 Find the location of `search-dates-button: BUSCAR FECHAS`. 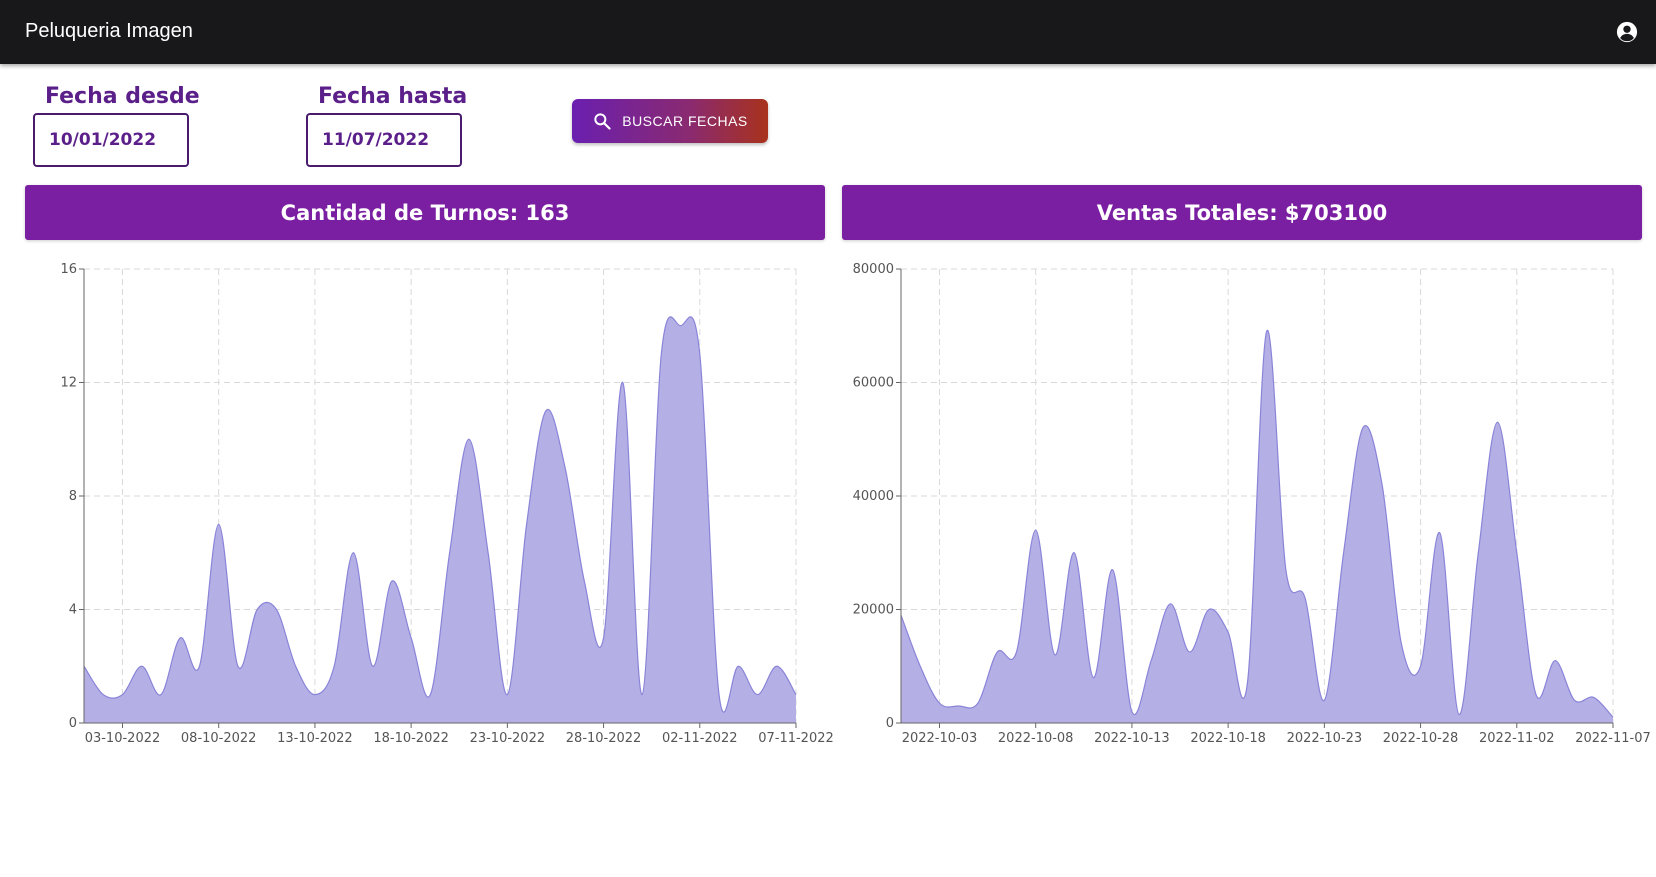

search-dates-button: BUSCAR FECHAS is located at coordinates (670, 121).